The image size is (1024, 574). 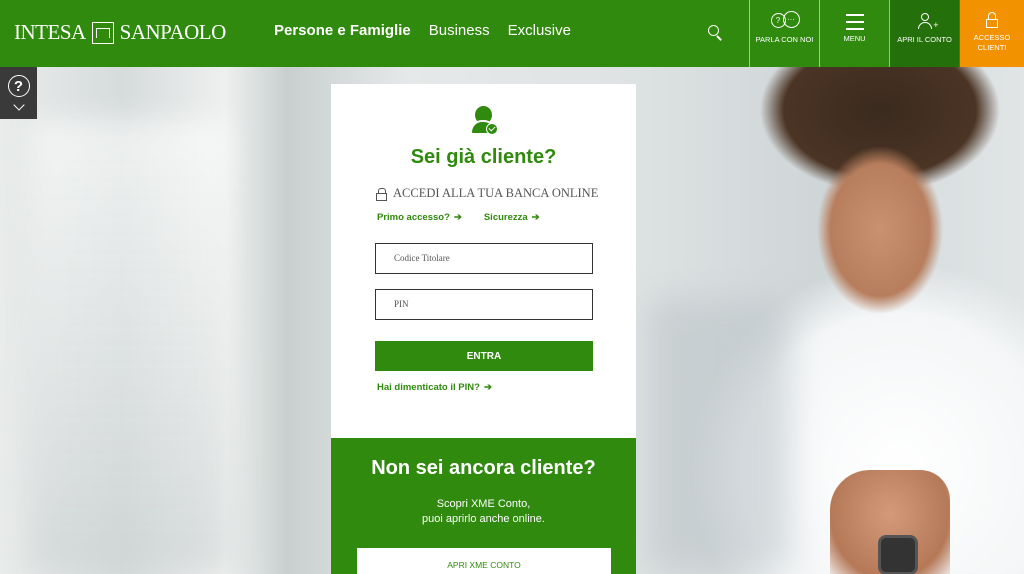 What do you see at coordinates (854, 38) in the screenshot?
I see `menu-label: MENU` at bounding box center [854, 38].